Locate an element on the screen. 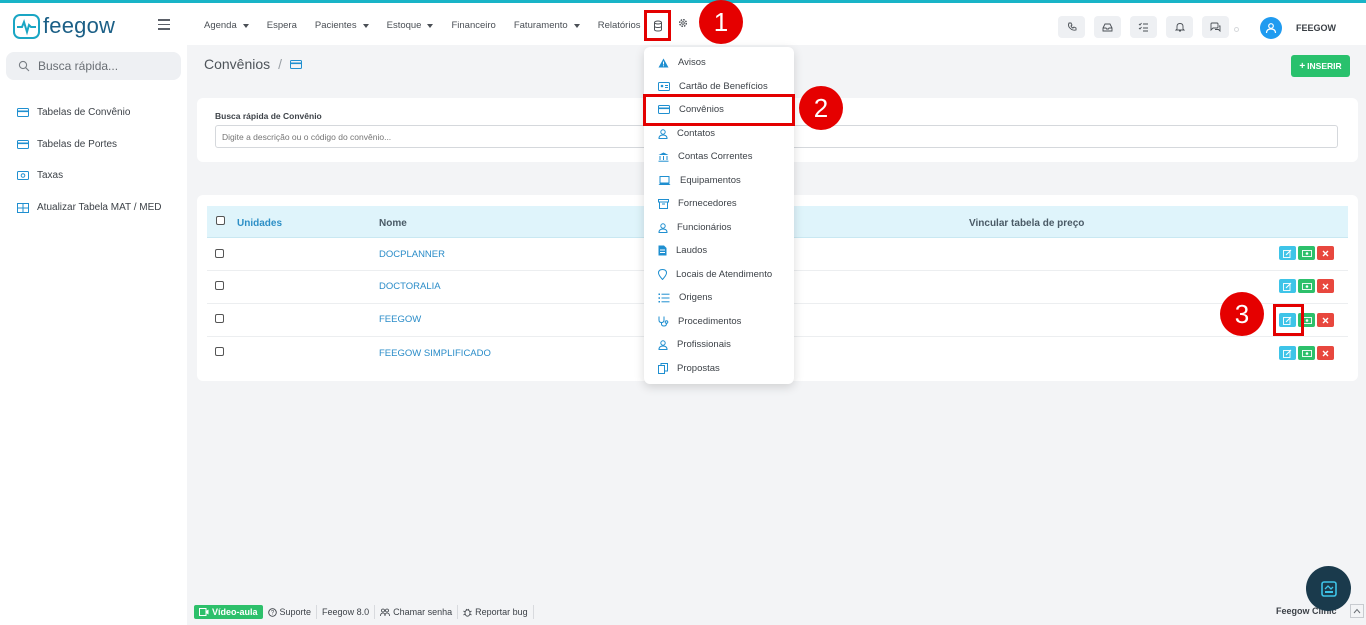 The width and height of the screenshot is (1366, 625). menu-item-propostas: Propostas is located at coordinates (689, 368).